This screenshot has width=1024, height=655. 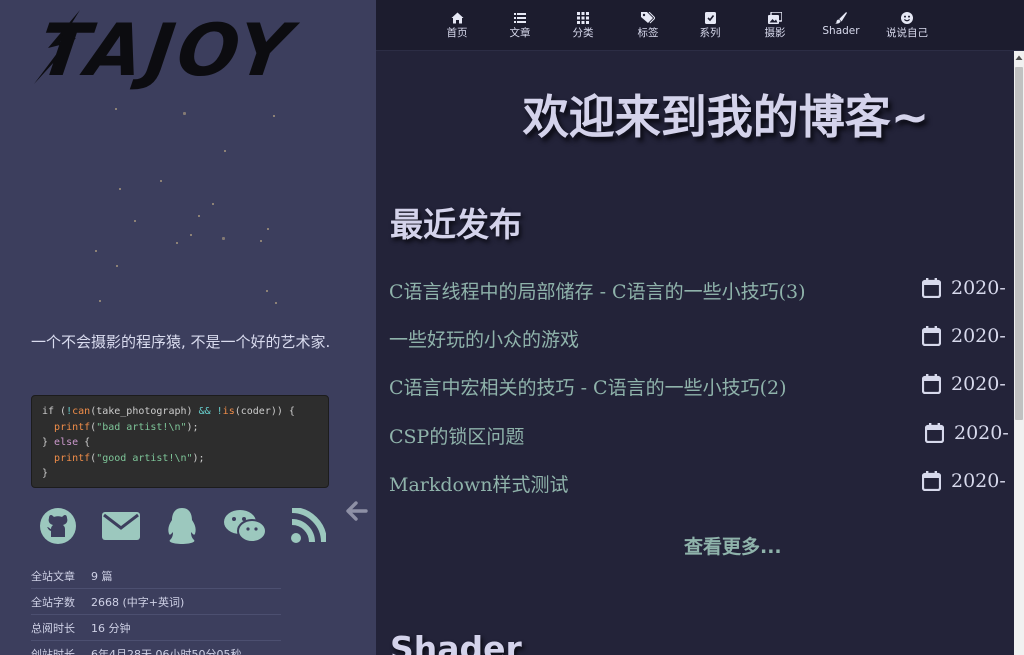 I want to click on tags-icon, so click(x=648, y=18).